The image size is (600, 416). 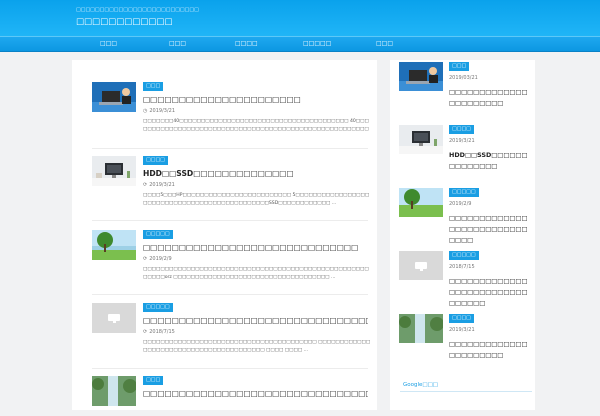 What do you see at coordinates (177, 43) in the screenshot?
I see `nav-item-2: □□□` at bounding box center [177, 43].